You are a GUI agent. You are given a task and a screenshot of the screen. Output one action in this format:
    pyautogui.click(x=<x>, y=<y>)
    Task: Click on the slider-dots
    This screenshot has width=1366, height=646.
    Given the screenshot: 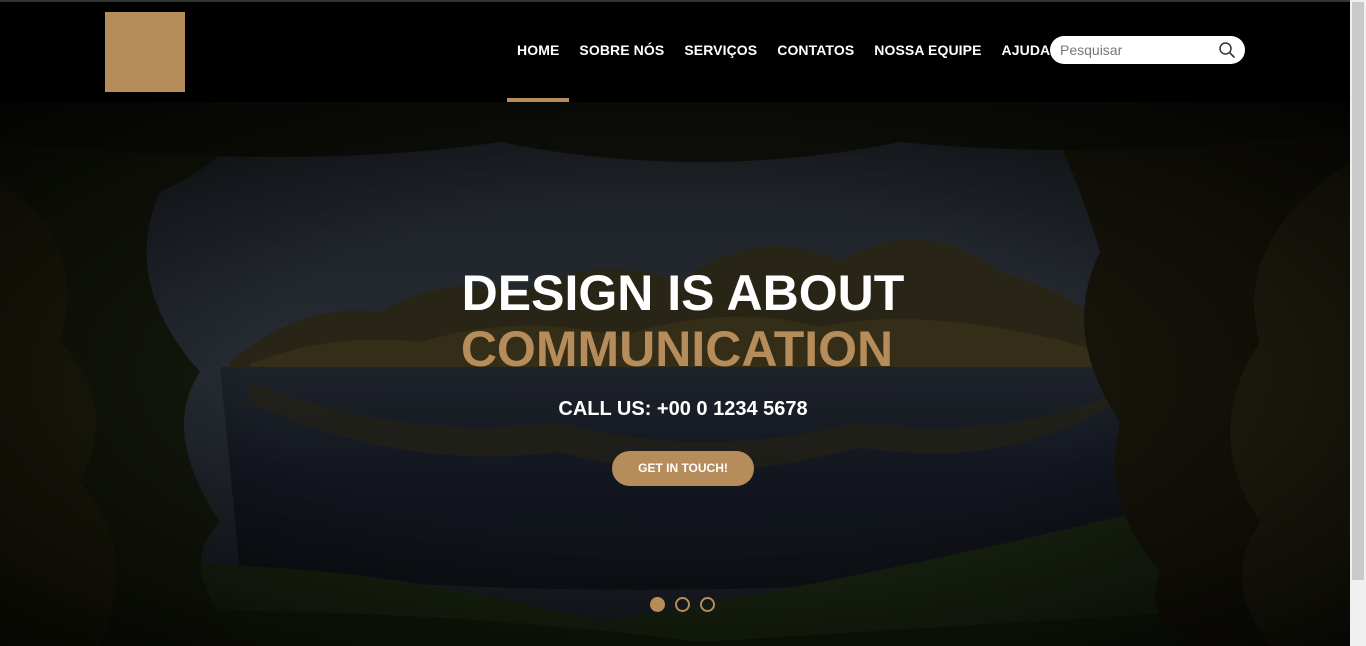 What is the action you would take?
    pyautogui.click(x=682, y=604)
    